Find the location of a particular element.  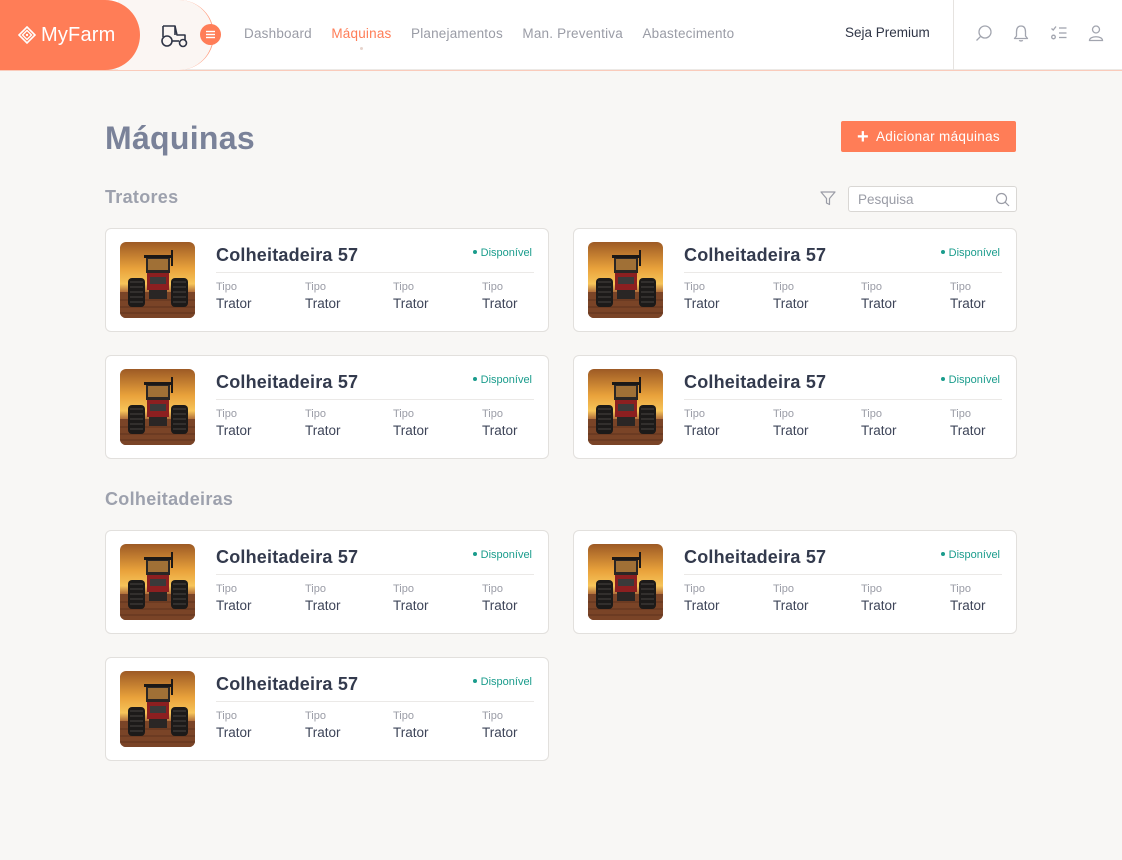

nav-link-maquinas: Máquinas is located at coordinates (361, 38).